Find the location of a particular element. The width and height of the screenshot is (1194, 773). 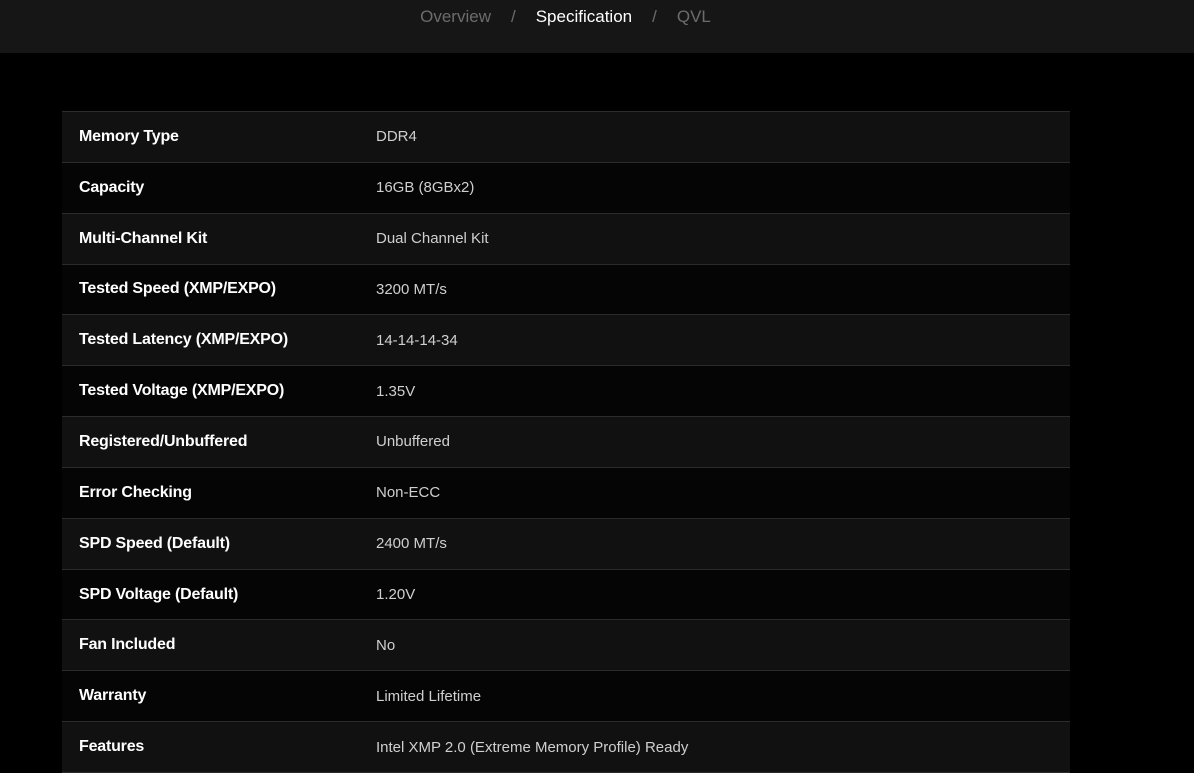

spec-value: DDR4 is located at coordinates (396, 137).